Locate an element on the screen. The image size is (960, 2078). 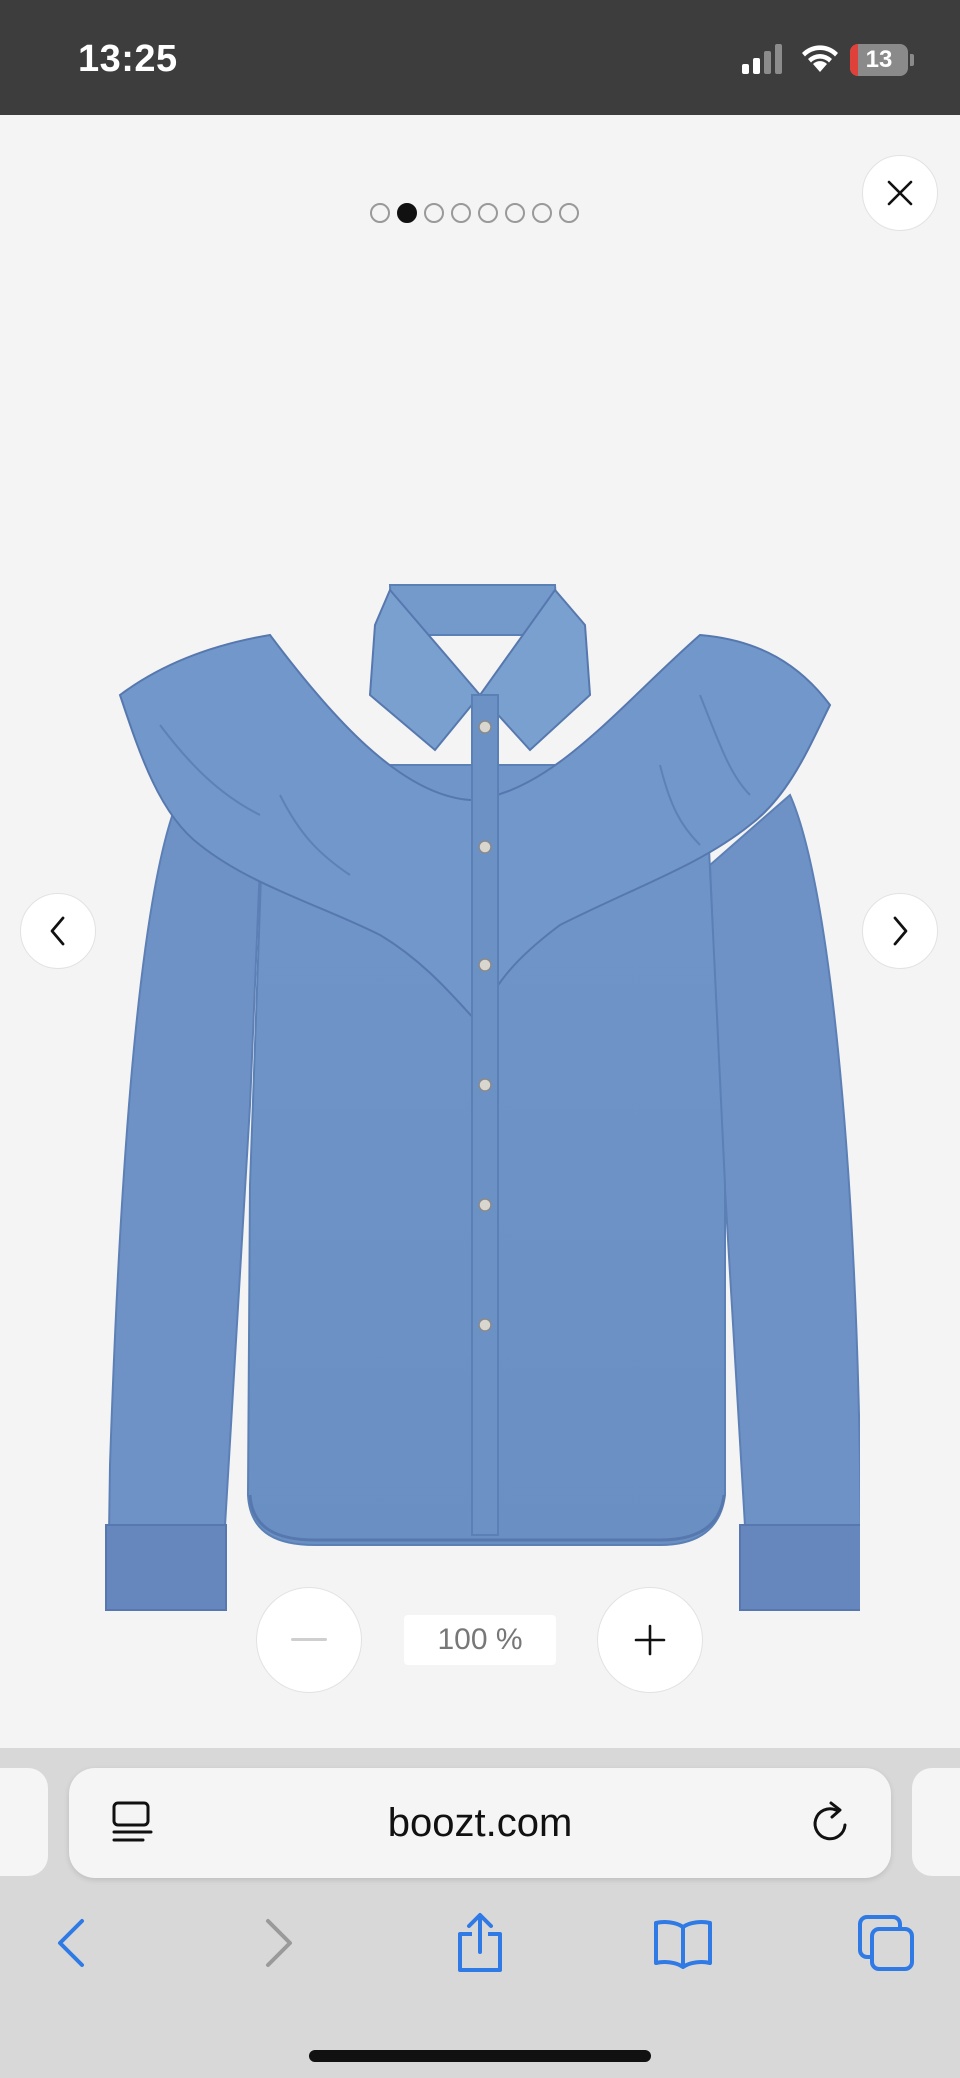
back-icon is located at coordinates (71, 1943).